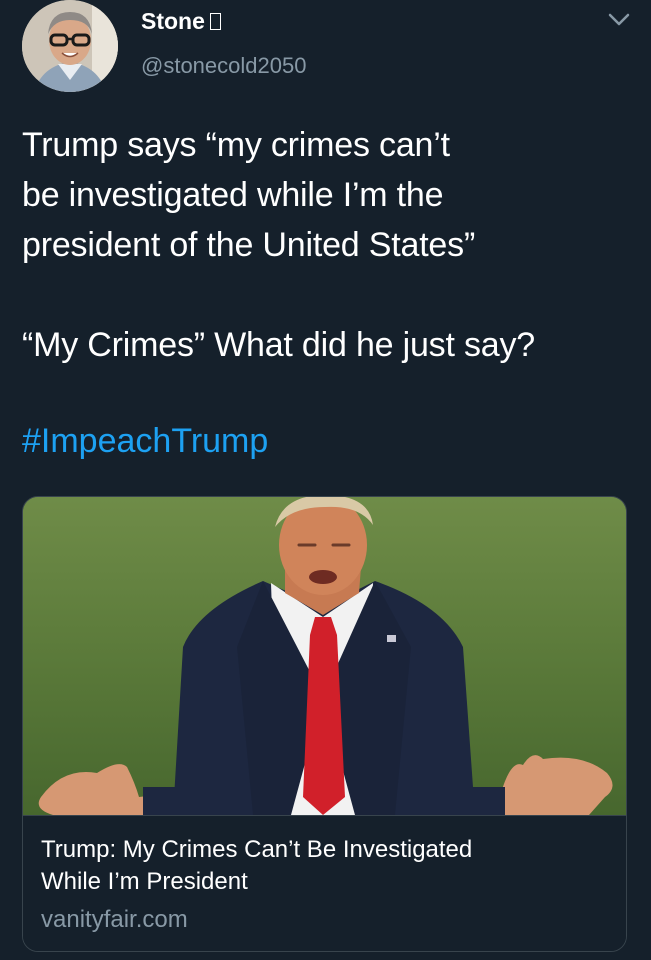  What do you see at coordinates (236, 145) in the screenshot?
I see `tweet-text-line: Trump says “my crimes can’t` at bounding box center [236, 145].